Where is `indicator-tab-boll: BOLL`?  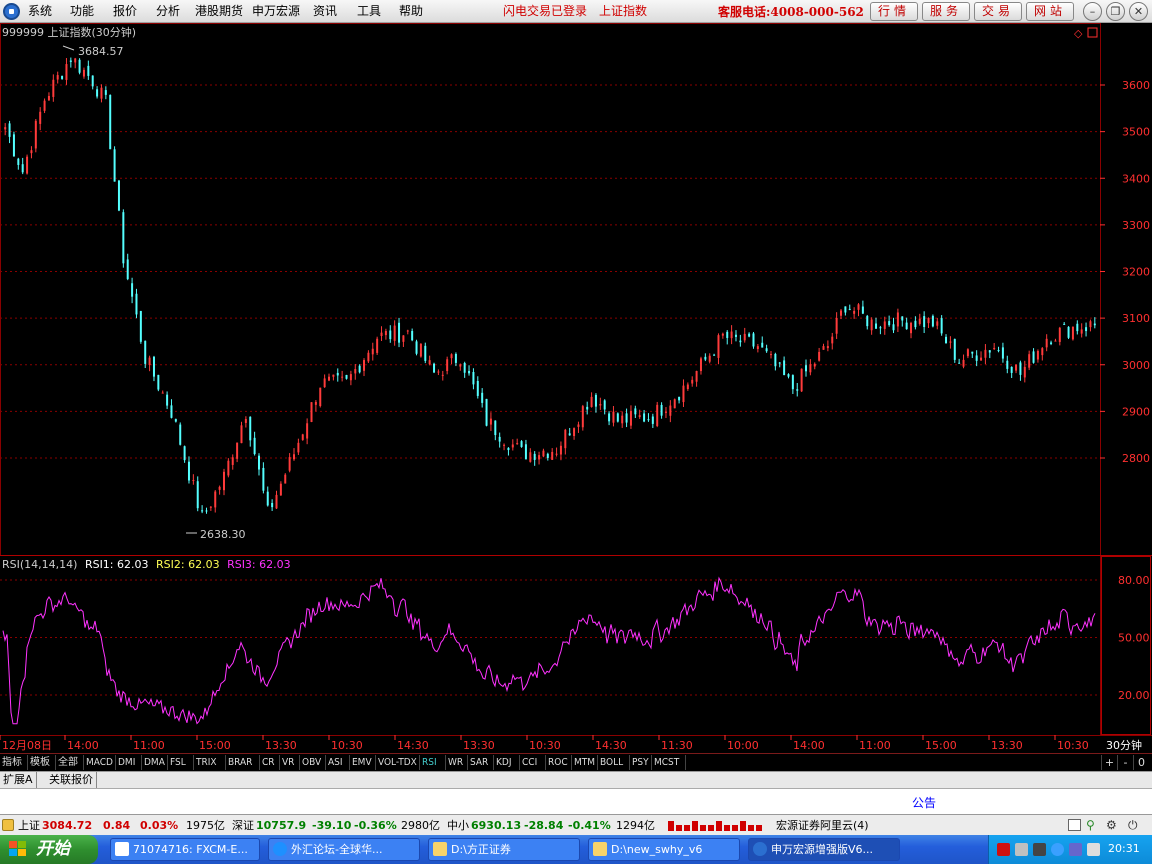
indicator-tab-boll: BOLL is located at coordinates (614, 762).